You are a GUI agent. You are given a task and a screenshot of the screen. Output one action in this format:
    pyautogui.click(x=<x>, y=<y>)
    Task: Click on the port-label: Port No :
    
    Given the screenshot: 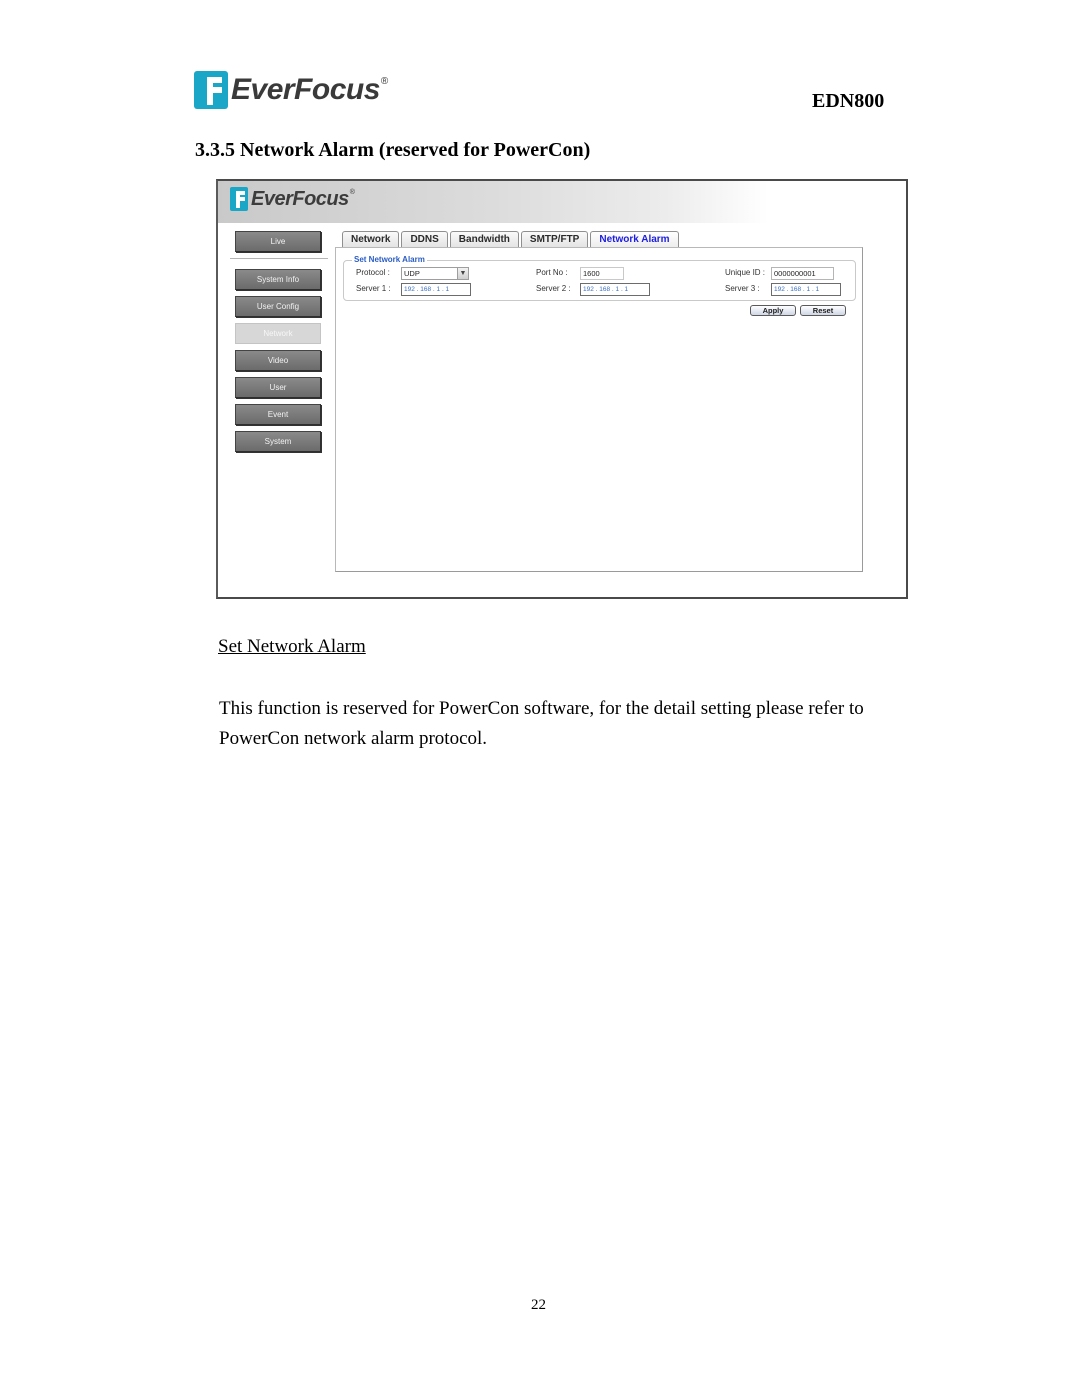 What is the action you would take?
    pyautogui.click(x=552, y=272)
    